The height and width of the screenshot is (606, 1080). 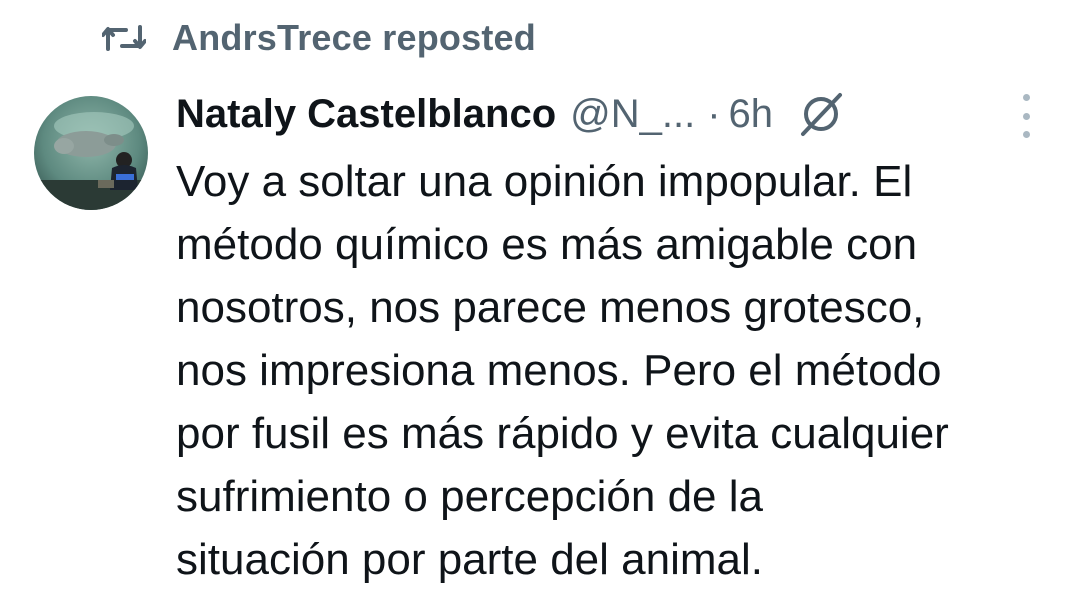 I want to click on tweet-text-line: nosotros, nos parece menos grotesco,, so click(x=550, y=307).